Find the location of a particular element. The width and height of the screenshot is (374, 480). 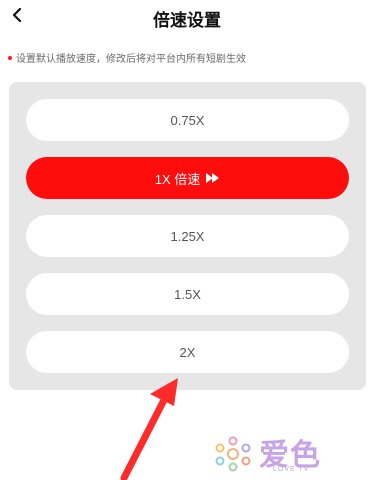

speed-option-1-25x: 1.25X is located at coordinates (187, 236).